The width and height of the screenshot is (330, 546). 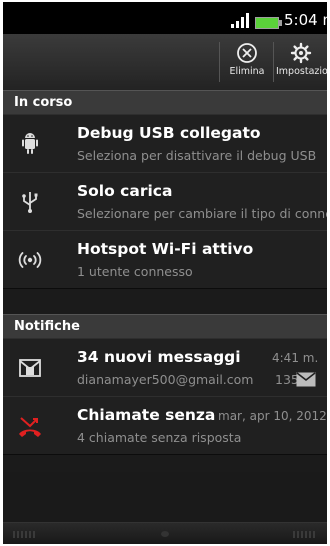 I want to click on close-circle-icon, so click(x=247, y=53).